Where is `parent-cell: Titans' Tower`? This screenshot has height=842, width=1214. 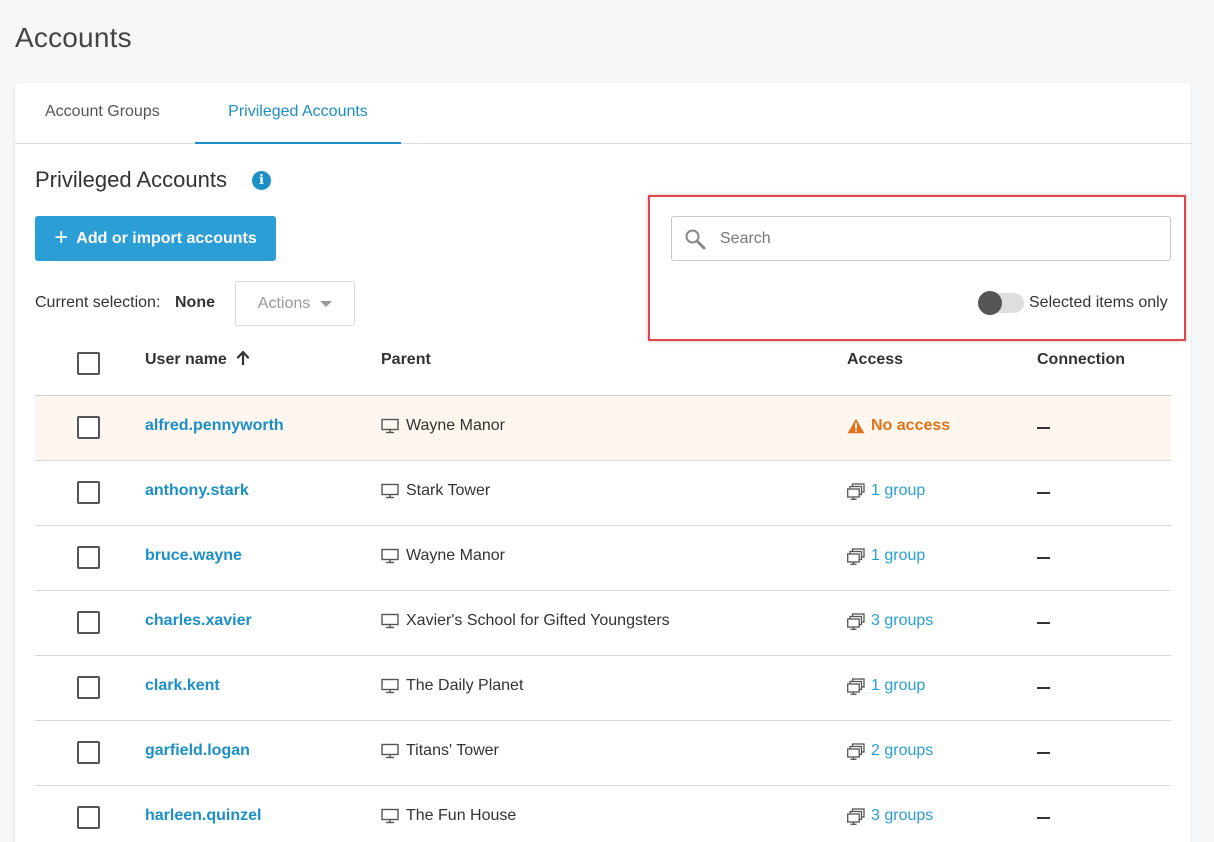 parent-cell: Titans' Tower is located at coordinates (440, 751).